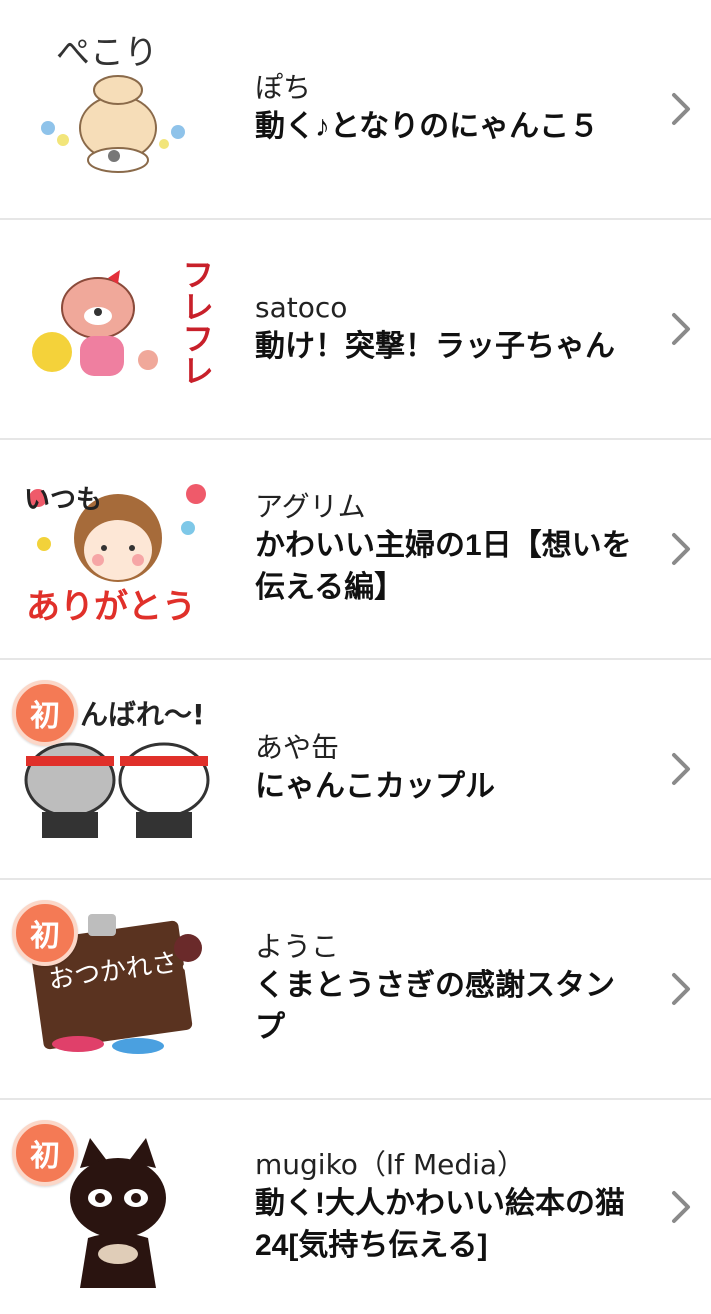 This screenshot has width=711, height=1314. Describe the element at coordinates (115, 555) in the screenshot. I see `girl-thankyou-sticker-icon: いつも ありがとう` at that location.